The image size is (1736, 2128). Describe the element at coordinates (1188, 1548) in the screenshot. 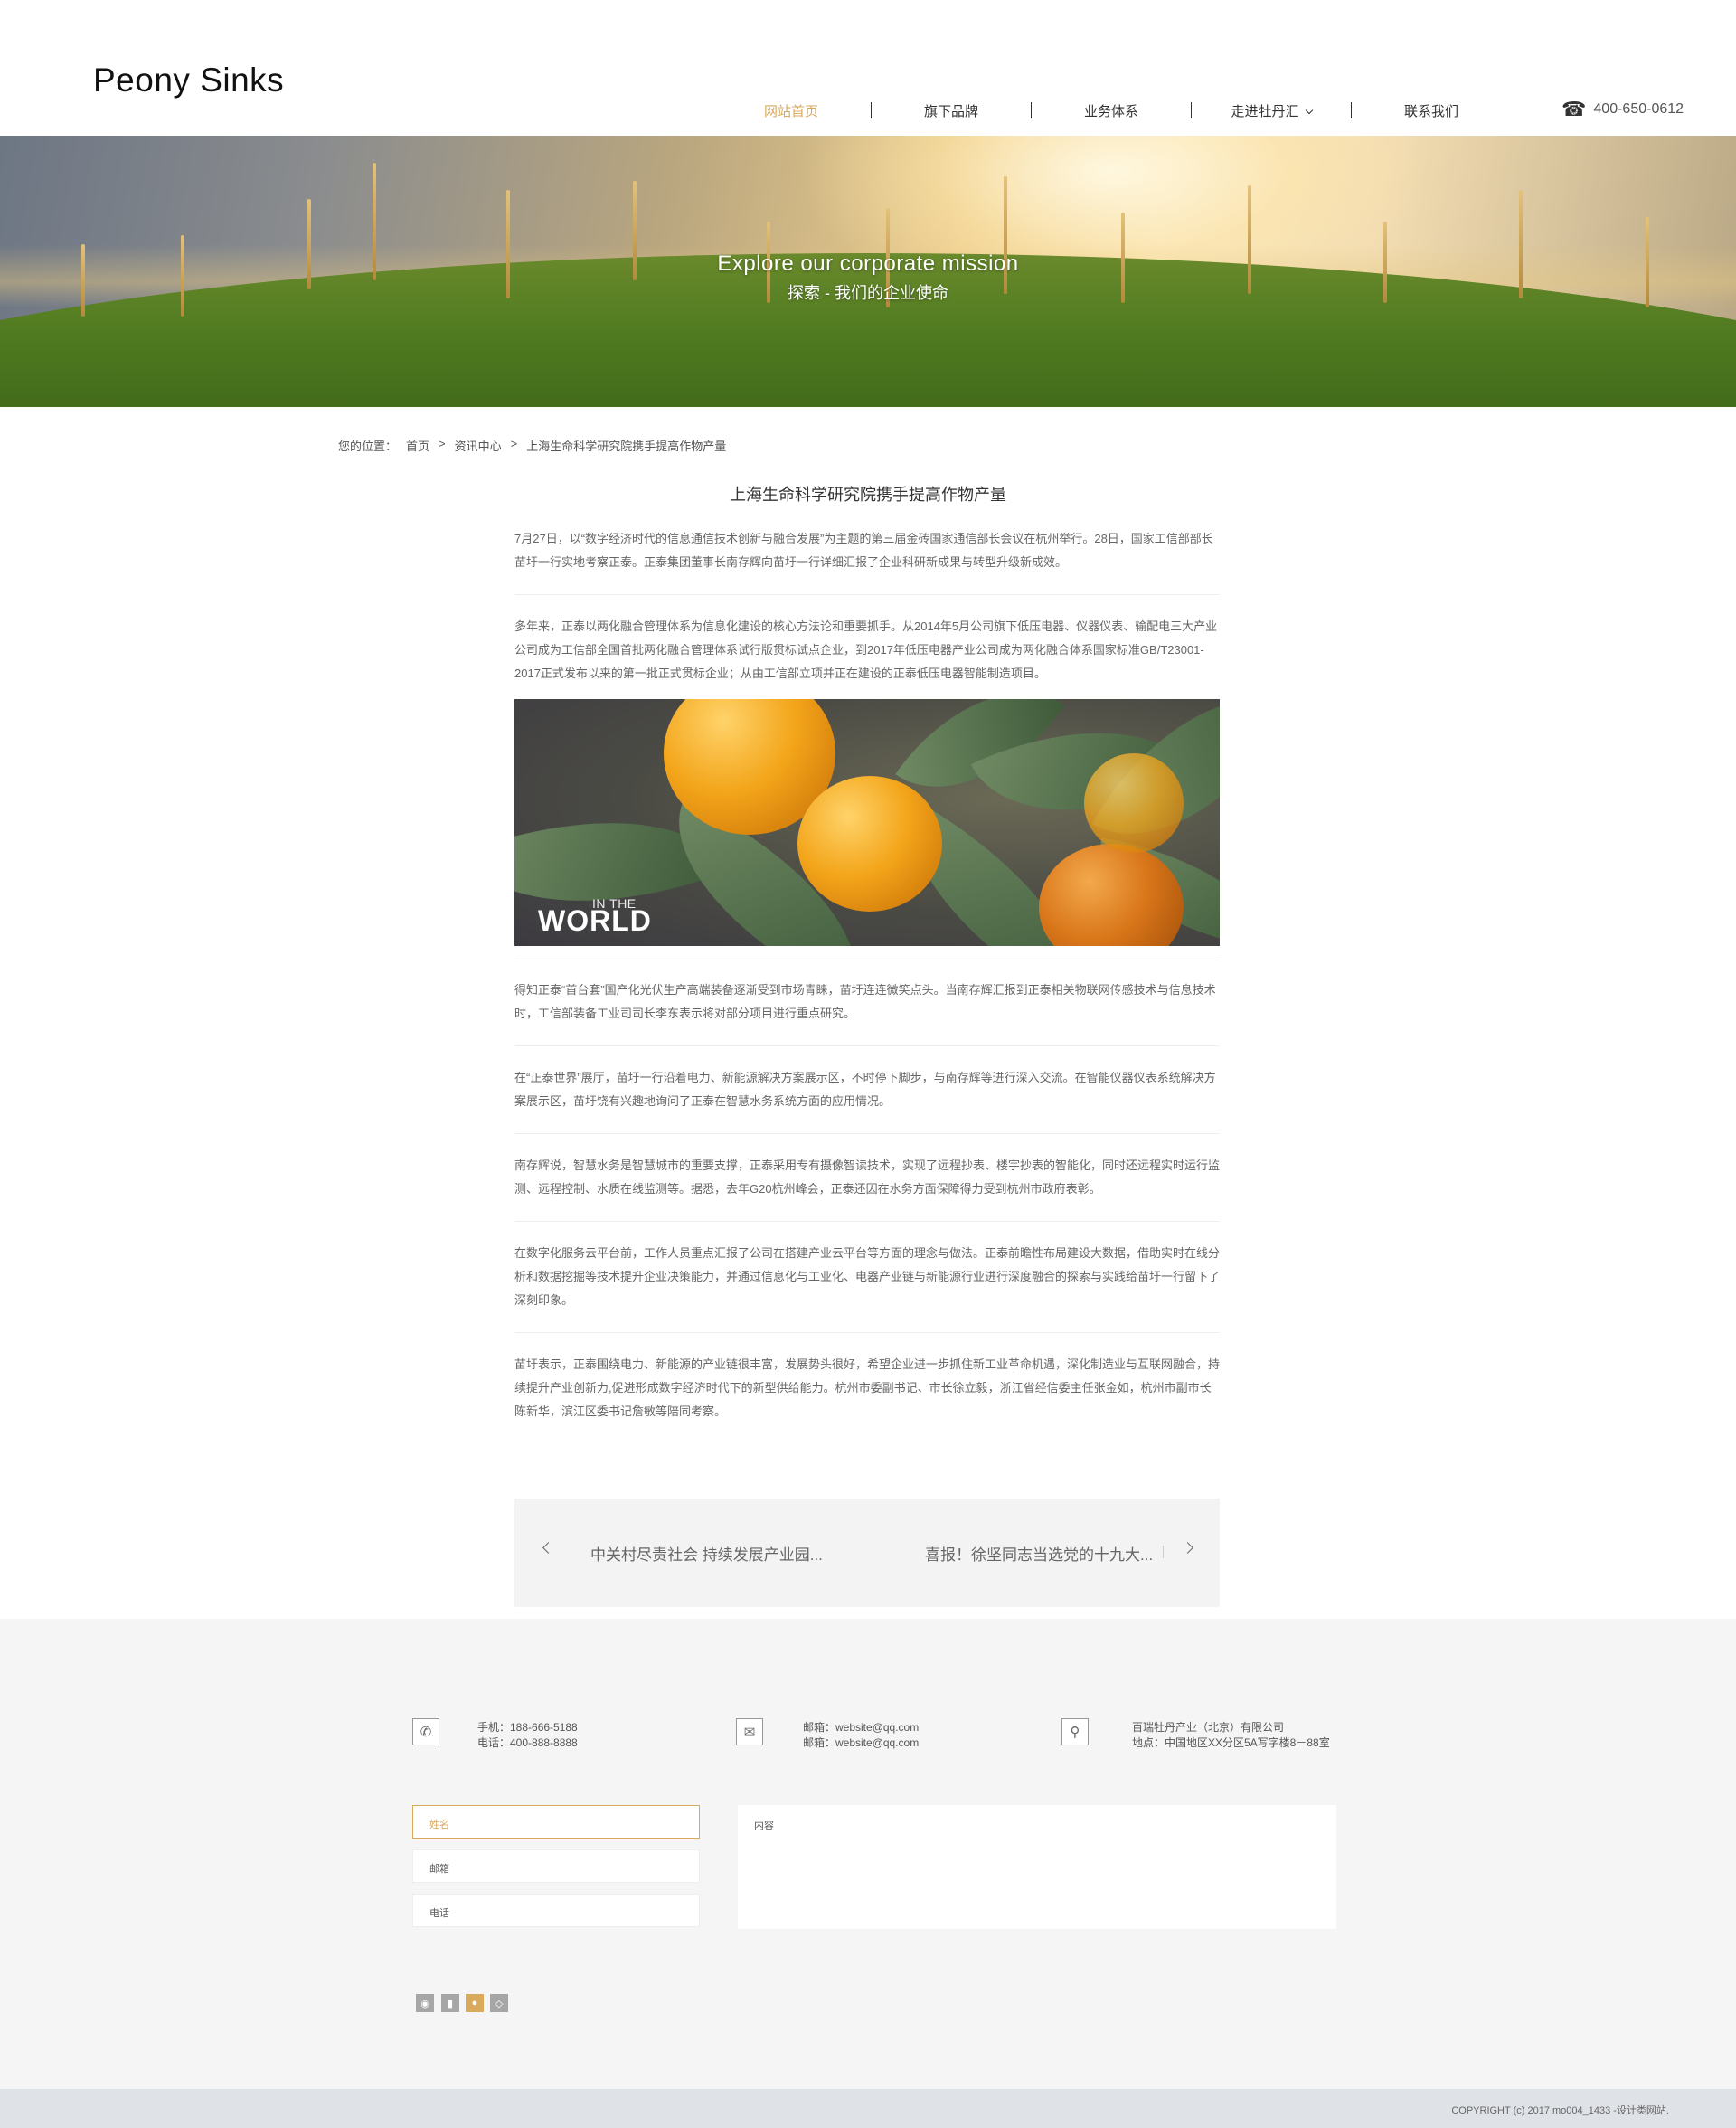

I see `chevron-right-icon` at that location.